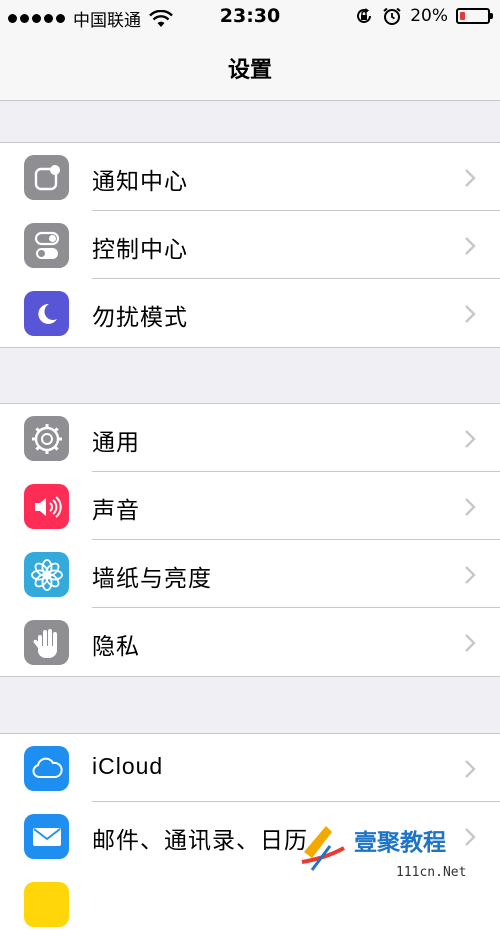 This screenshot has width=500, height=938. Describe the element at coordinates (116, 443) in the screenshot. I see `settings-row-label: 通用` at that location.